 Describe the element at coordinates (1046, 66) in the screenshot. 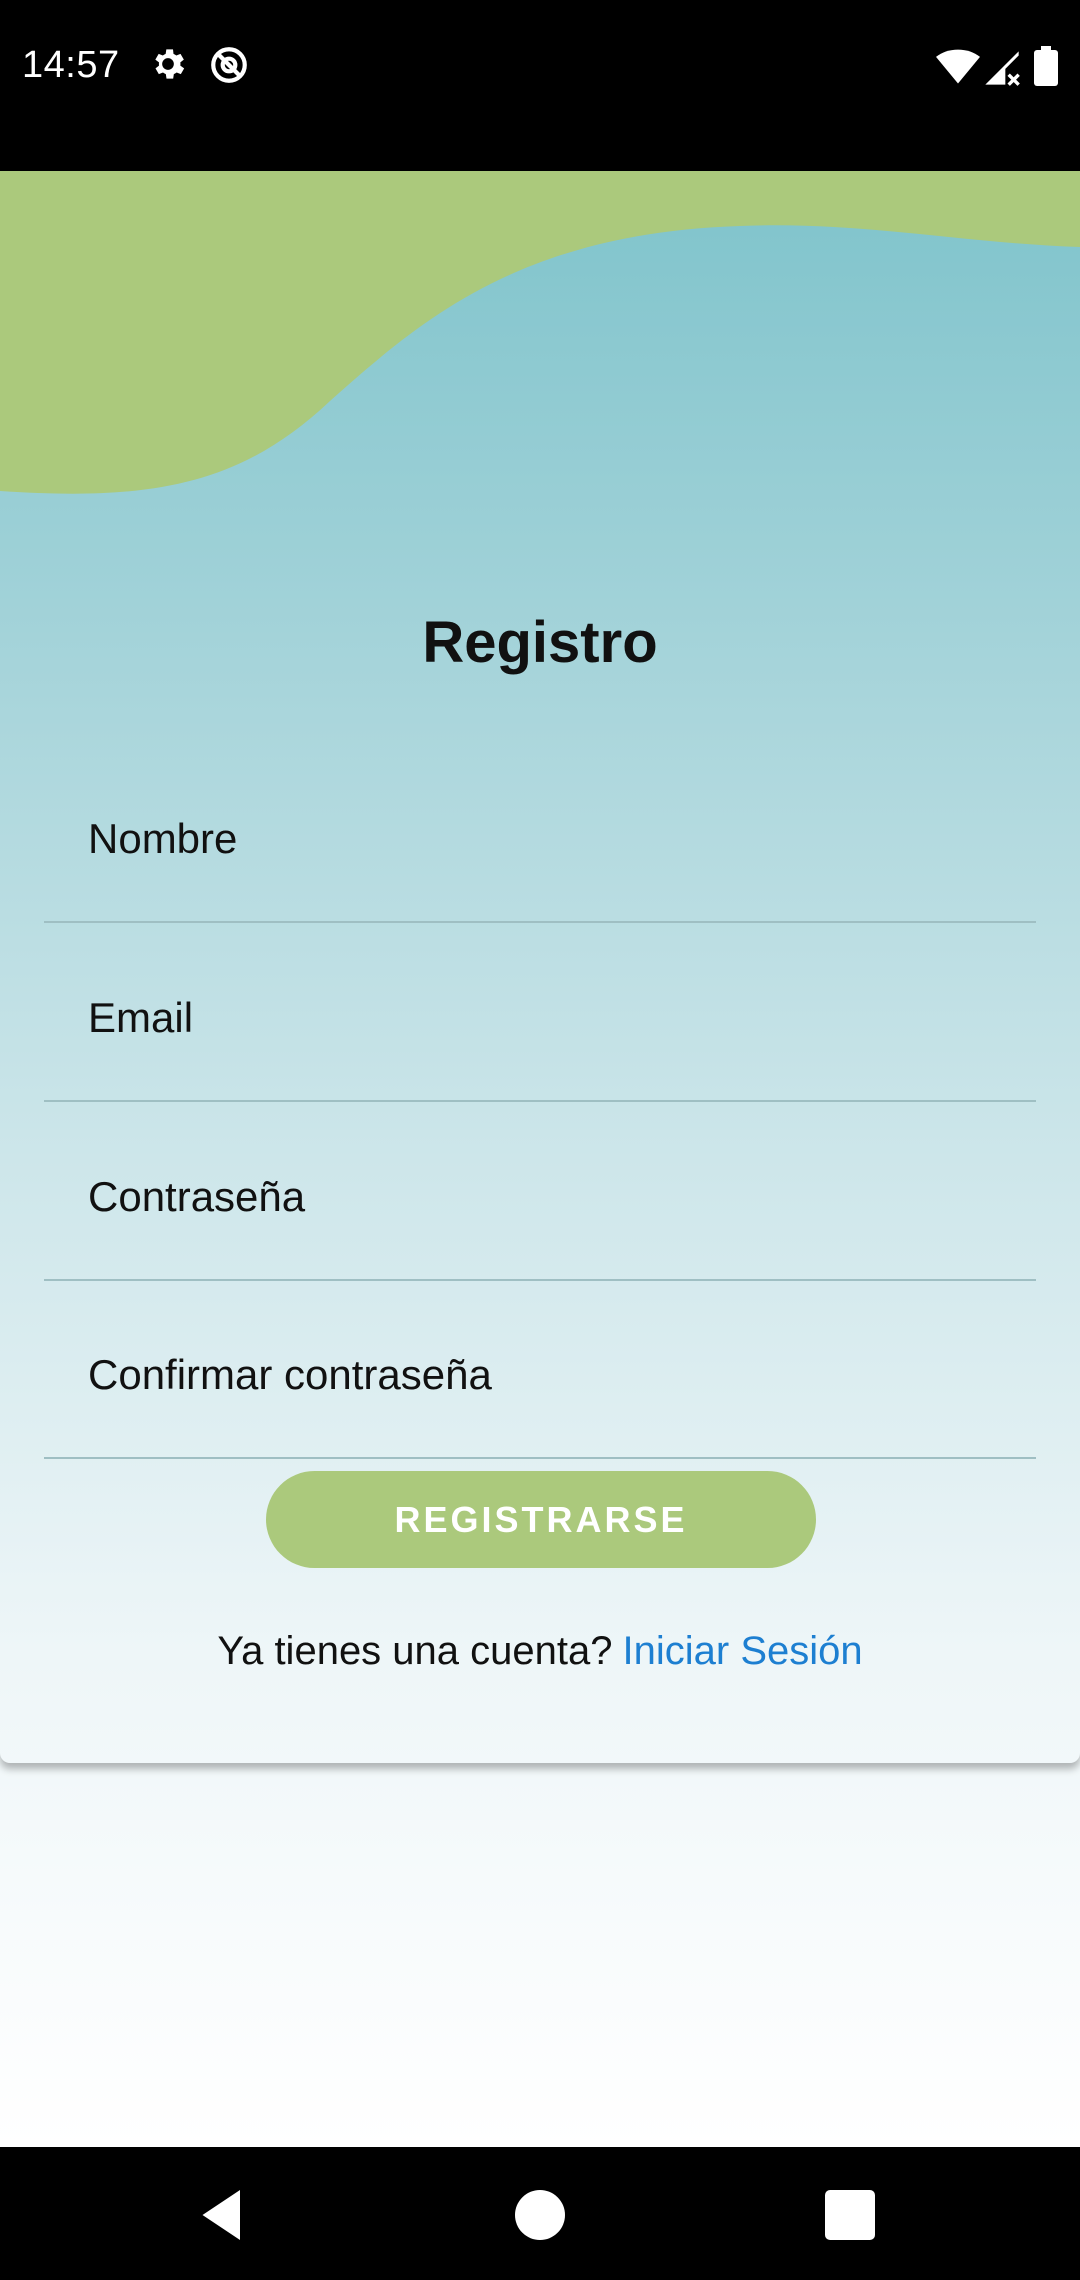

I see `battery-icon` at that location.